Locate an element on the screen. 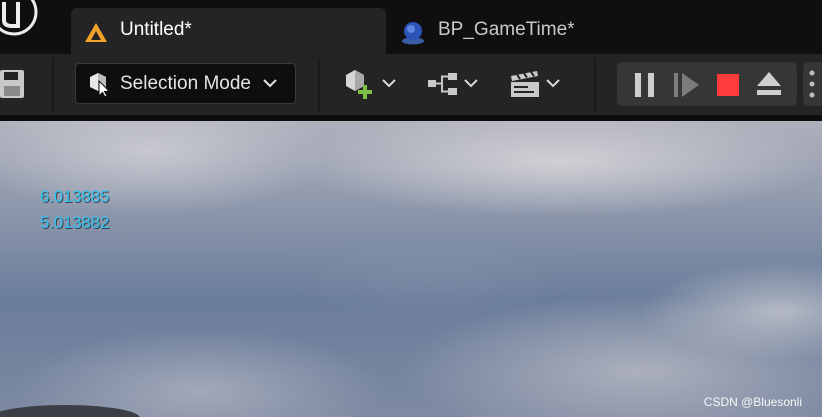 The width and height of the screenshot is (822, 417). more-options-button is located at coordinates (812, 84).